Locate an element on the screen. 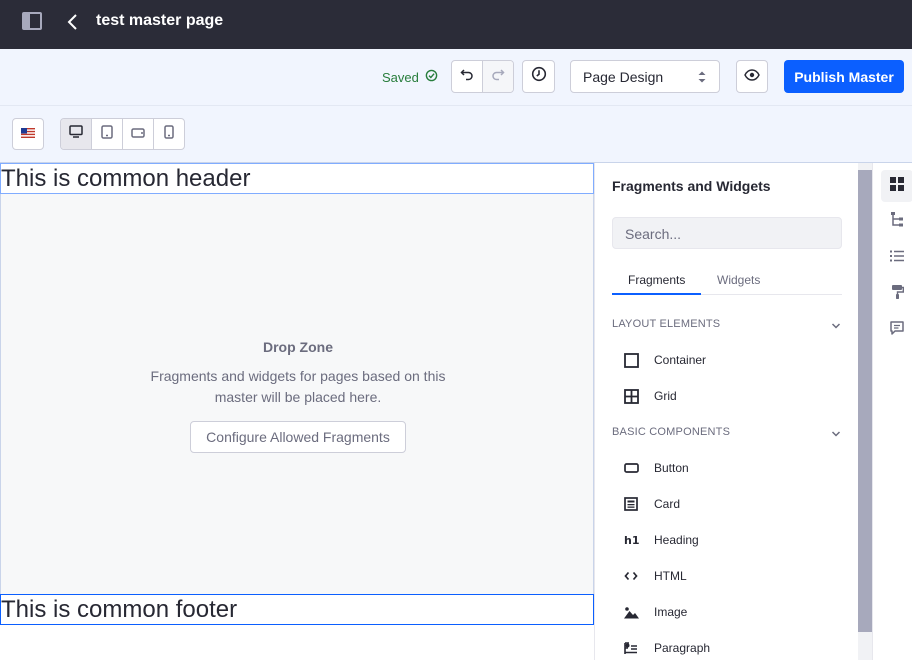 This screenshot has width=912, height=660. rail-comments-button is located at coordinates (896, 330).